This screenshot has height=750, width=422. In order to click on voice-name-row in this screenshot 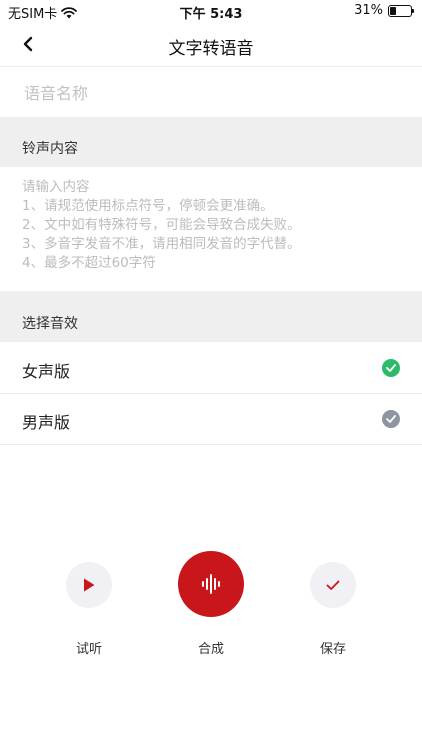, I will do `click(211, 92)`.